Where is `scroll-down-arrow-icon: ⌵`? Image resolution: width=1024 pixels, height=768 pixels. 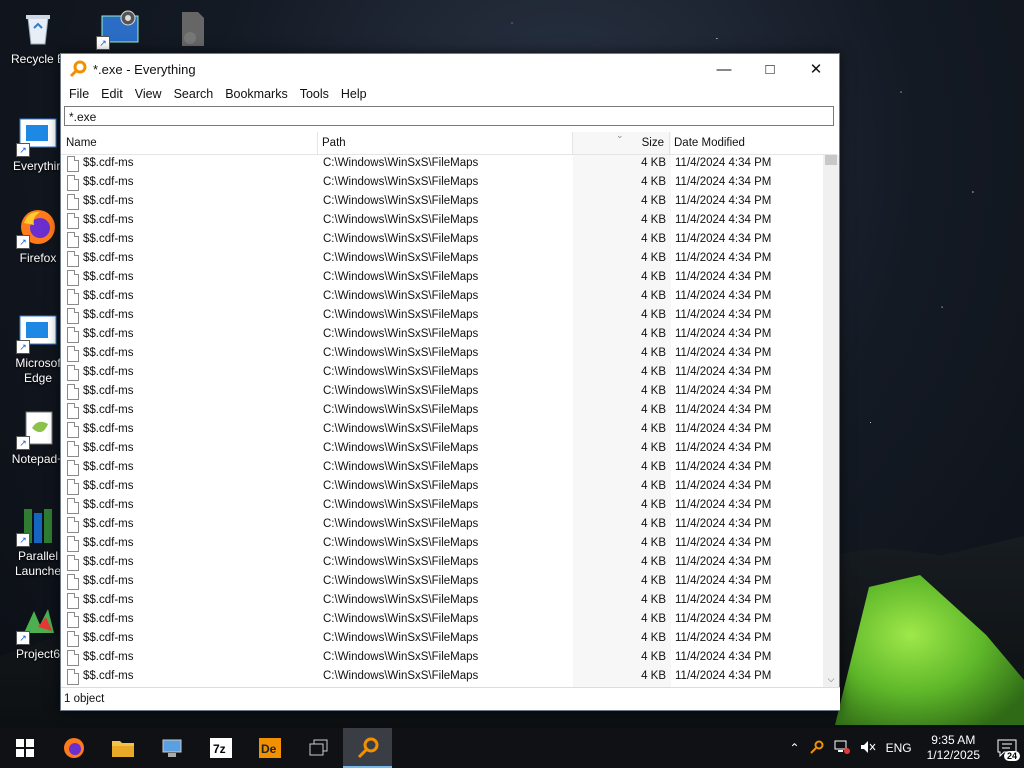 scroll-down-arrow-icon: ⌵ is located at coordinates (831, 679).